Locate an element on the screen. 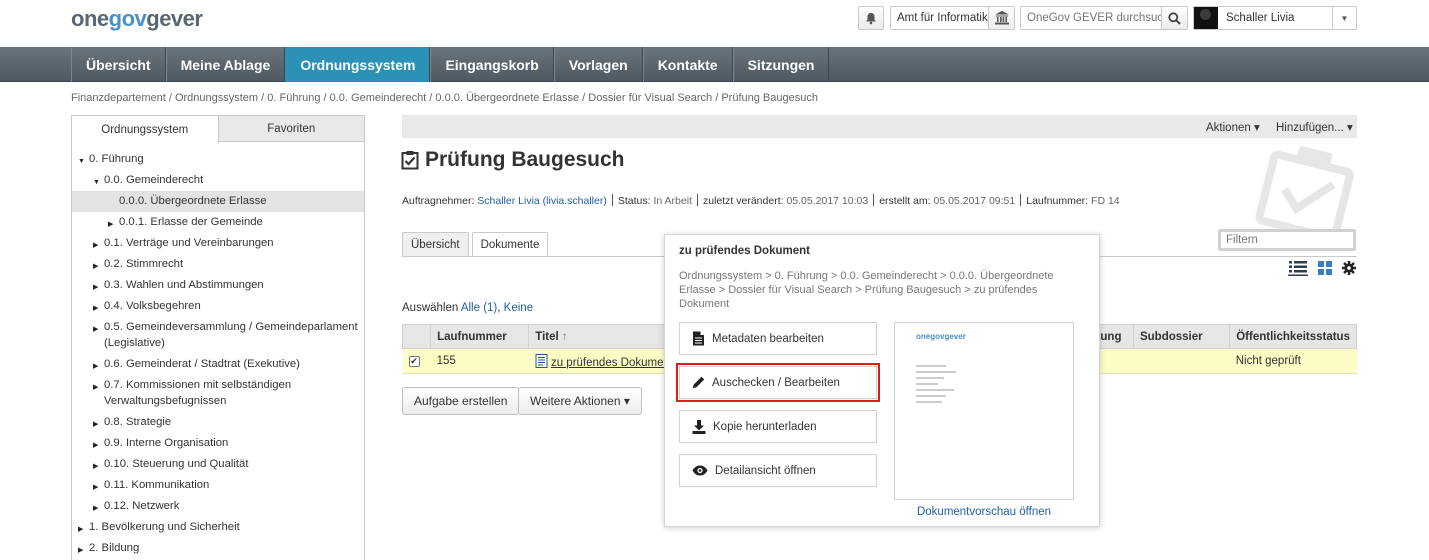  tree-node-label: 0.10. Steuerung und Qualität is located at coordinates (176, 464).